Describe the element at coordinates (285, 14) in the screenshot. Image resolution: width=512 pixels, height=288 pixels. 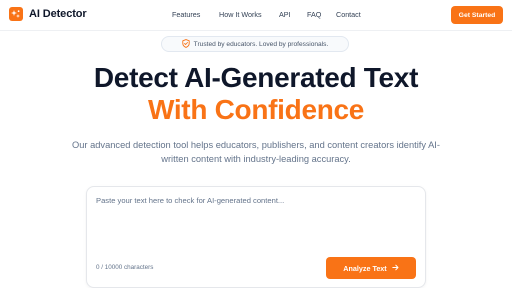
I see `nav-link-api: API` at that location.